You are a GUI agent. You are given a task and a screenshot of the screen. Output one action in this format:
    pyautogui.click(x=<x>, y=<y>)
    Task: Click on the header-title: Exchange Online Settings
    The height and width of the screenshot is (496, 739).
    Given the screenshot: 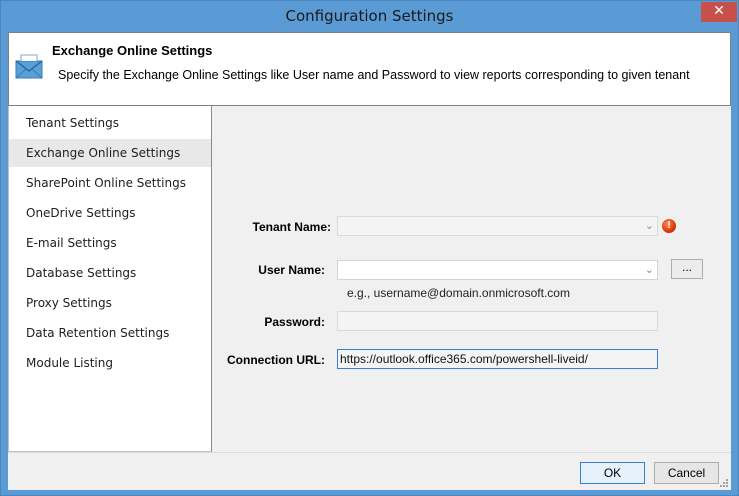 What is the action you would take?
    pyautogui.click(x=132, y=50)
    